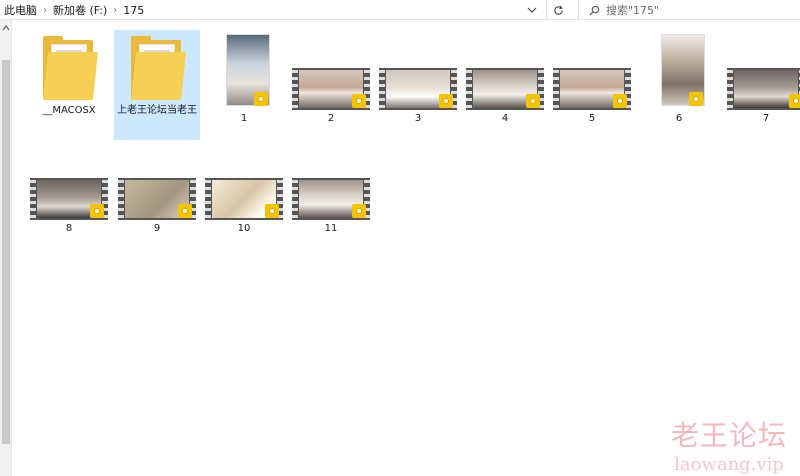  Describe the element at coordinates (331, 118) in the screenshot. I see `file-name: 2` at that location.